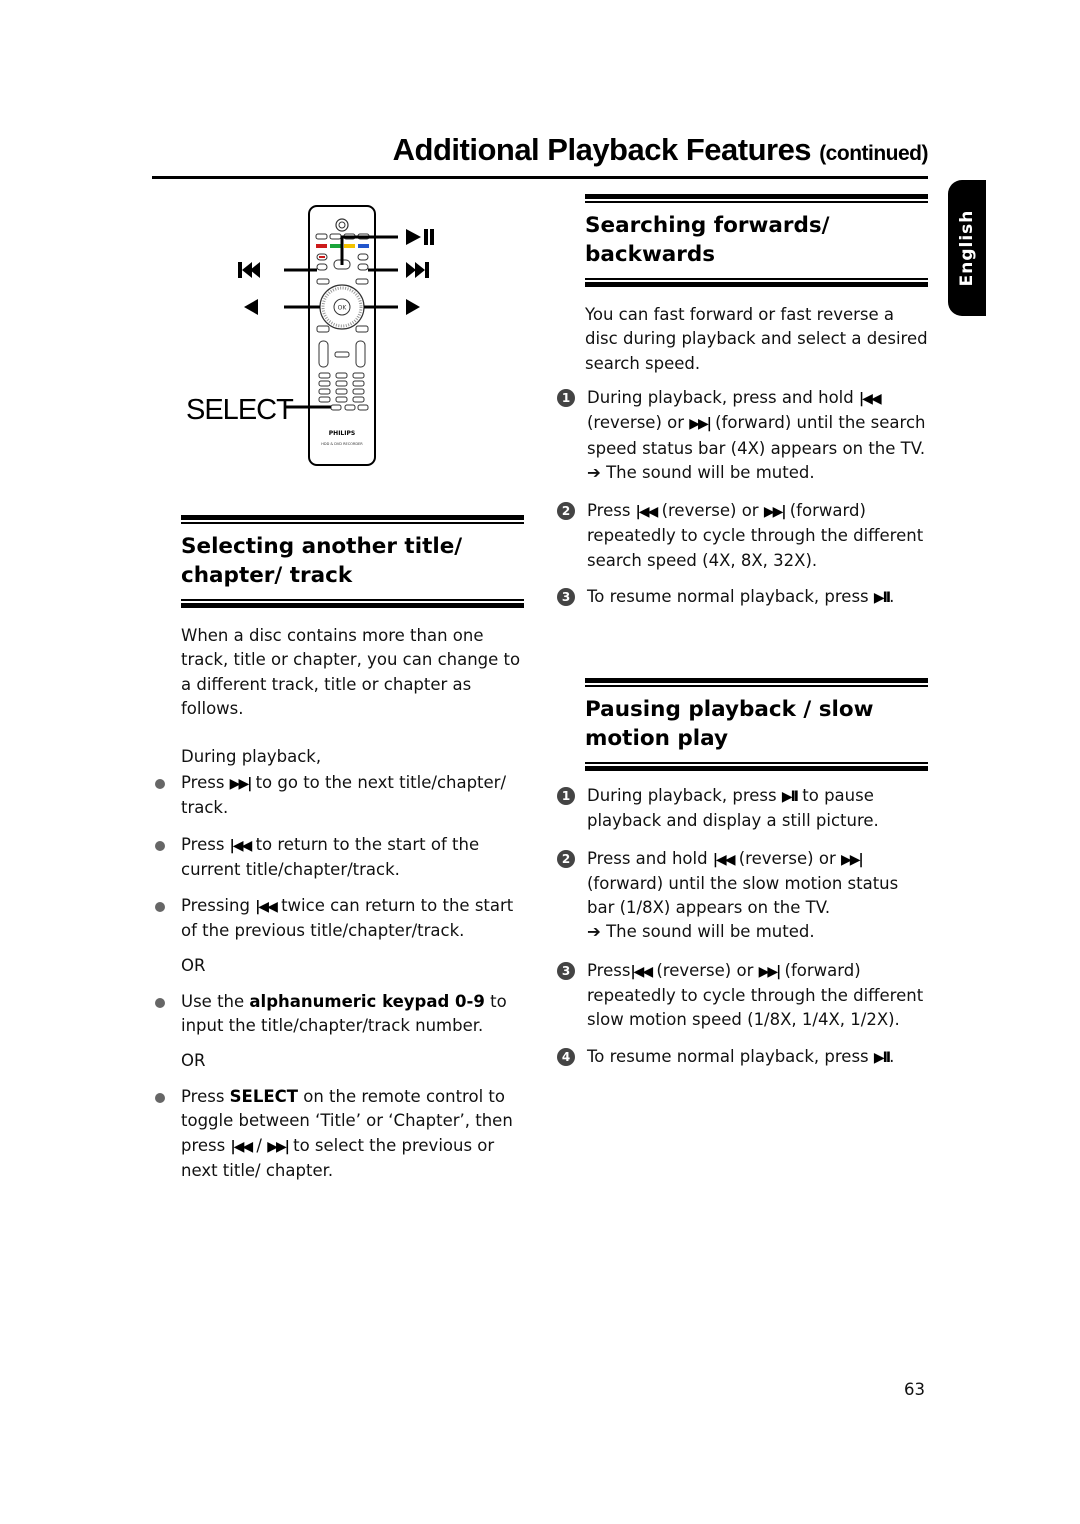 The width and height of the screenshot is (1080, 1524). Describe the element at coordinates (335, 246) in the screenshot. I see `green-key` at that location.